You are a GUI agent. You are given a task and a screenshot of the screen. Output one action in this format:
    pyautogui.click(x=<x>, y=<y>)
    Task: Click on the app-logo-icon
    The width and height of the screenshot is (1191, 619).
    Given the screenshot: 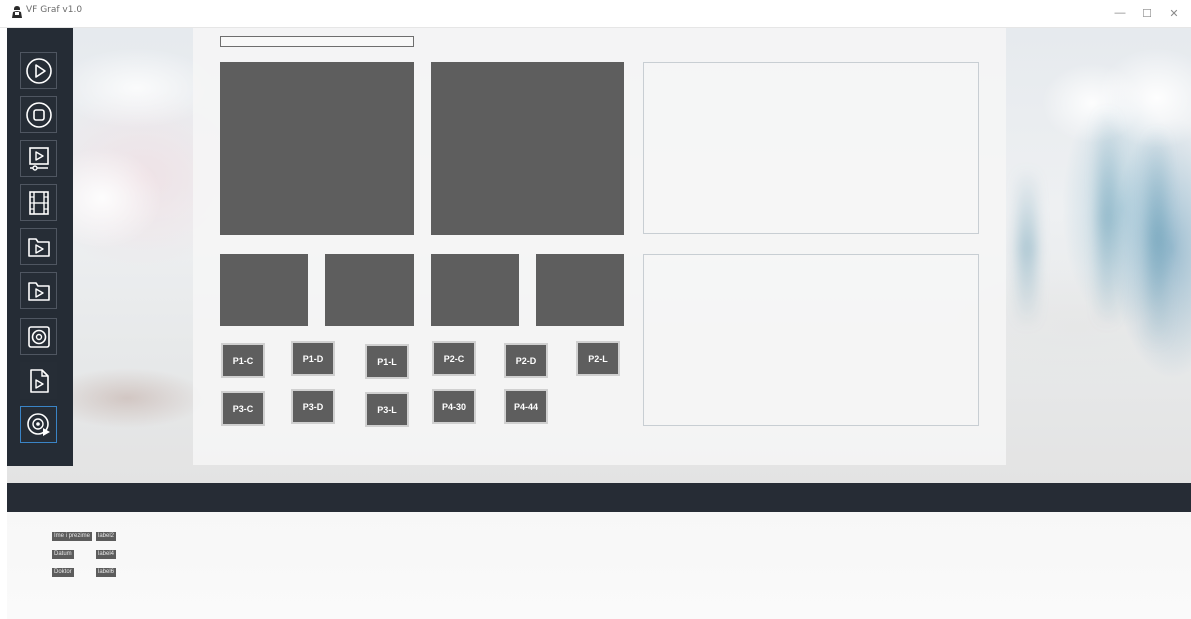 What is the action you would take?
    pyautogui.click(x=17, y=12)
    